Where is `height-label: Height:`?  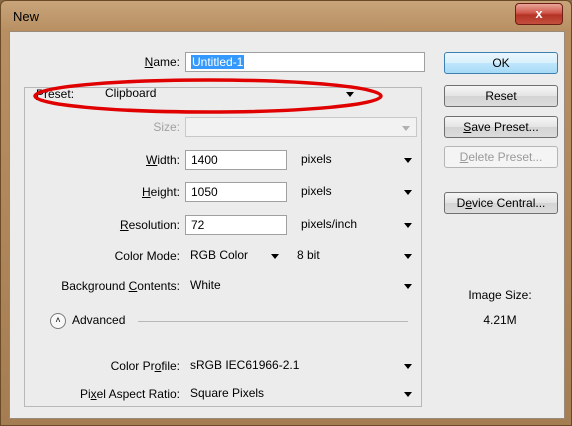
height-label: Height: is located at coordinates (160, 192).